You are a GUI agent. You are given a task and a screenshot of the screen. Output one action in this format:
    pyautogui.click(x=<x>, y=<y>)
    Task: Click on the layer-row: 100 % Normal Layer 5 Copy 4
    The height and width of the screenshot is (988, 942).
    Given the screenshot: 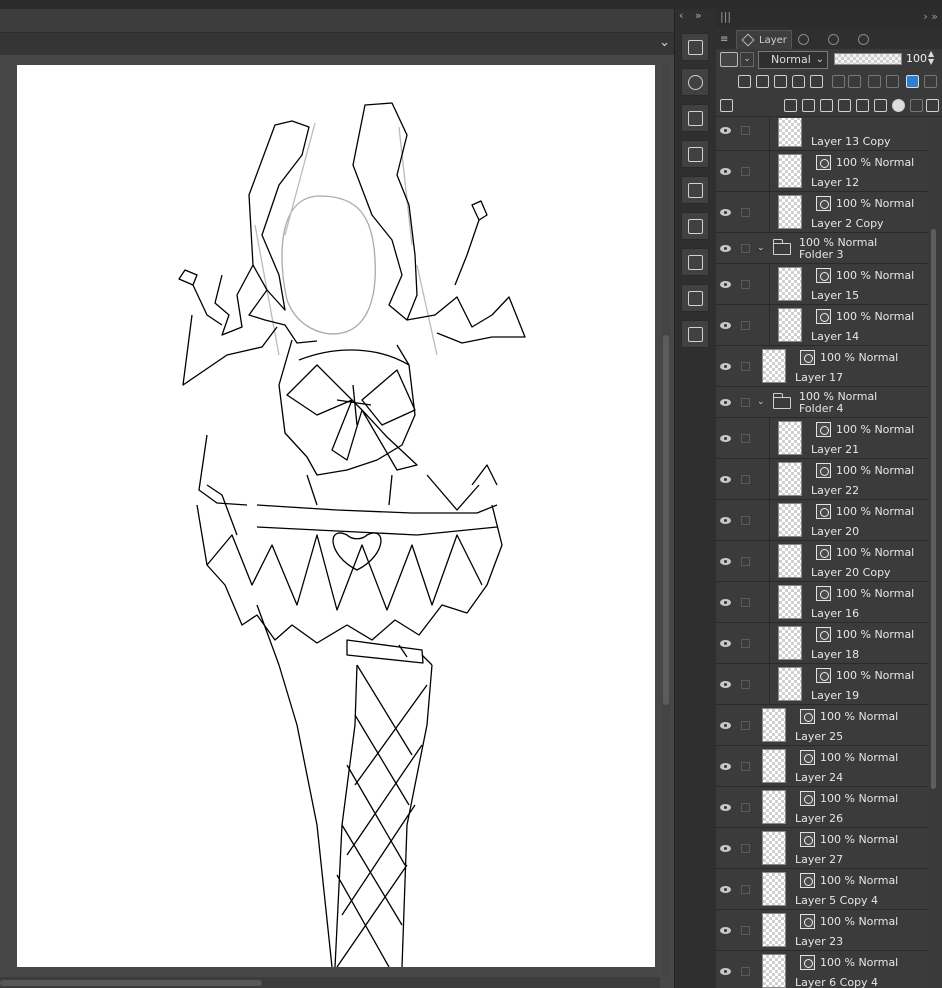 What is the action you would take?
    pyautogui.click(x=822, y=889)
    